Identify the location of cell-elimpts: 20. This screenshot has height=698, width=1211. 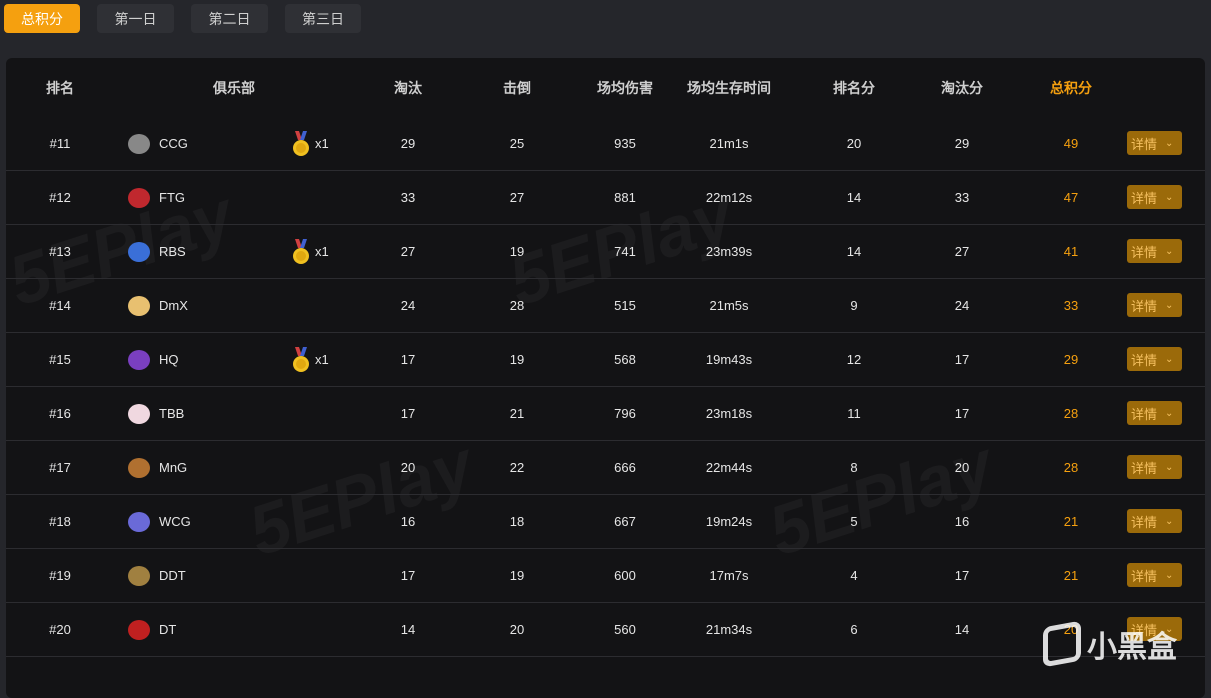
(962, 467).